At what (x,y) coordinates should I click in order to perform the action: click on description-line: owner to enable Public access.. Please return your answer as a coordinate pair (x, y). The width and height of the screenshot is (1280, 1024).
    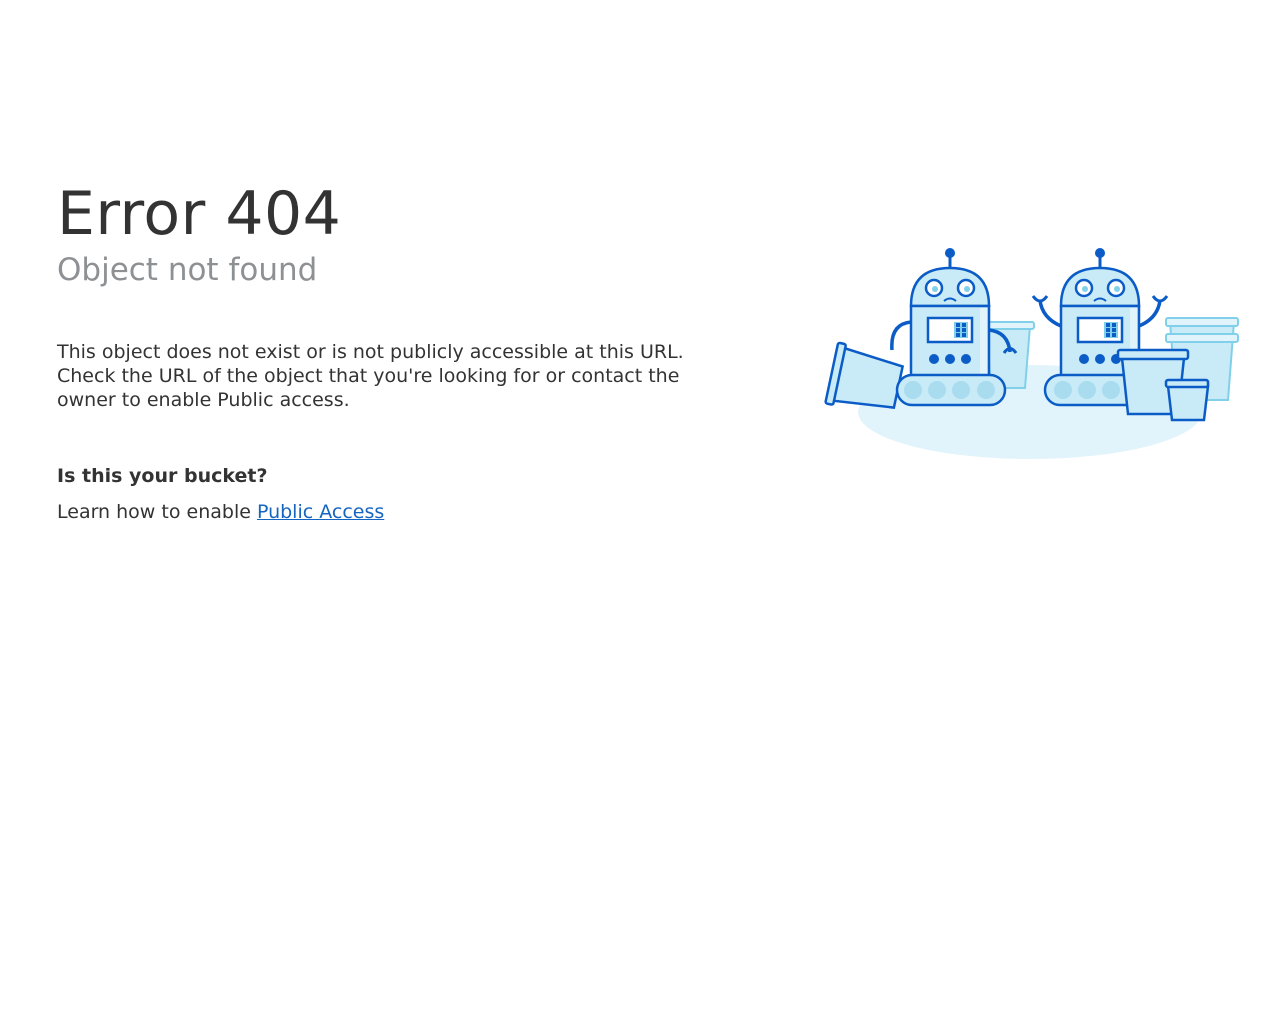
    Looking at the image, I should click on (203, 400).